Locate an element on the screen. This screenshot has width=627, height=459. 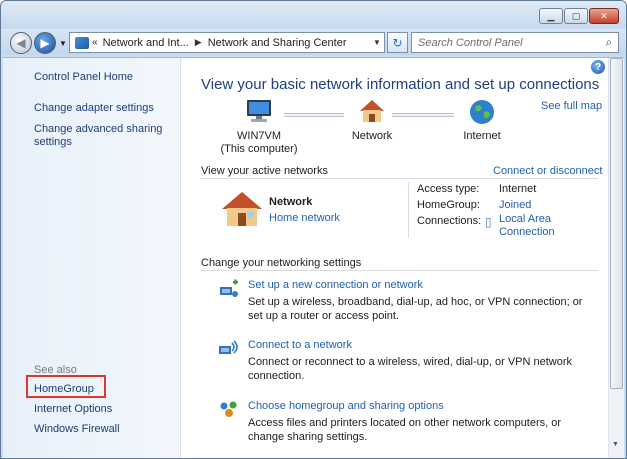
homegroup-joined-link: Joined is located at coordinates (515, 205).